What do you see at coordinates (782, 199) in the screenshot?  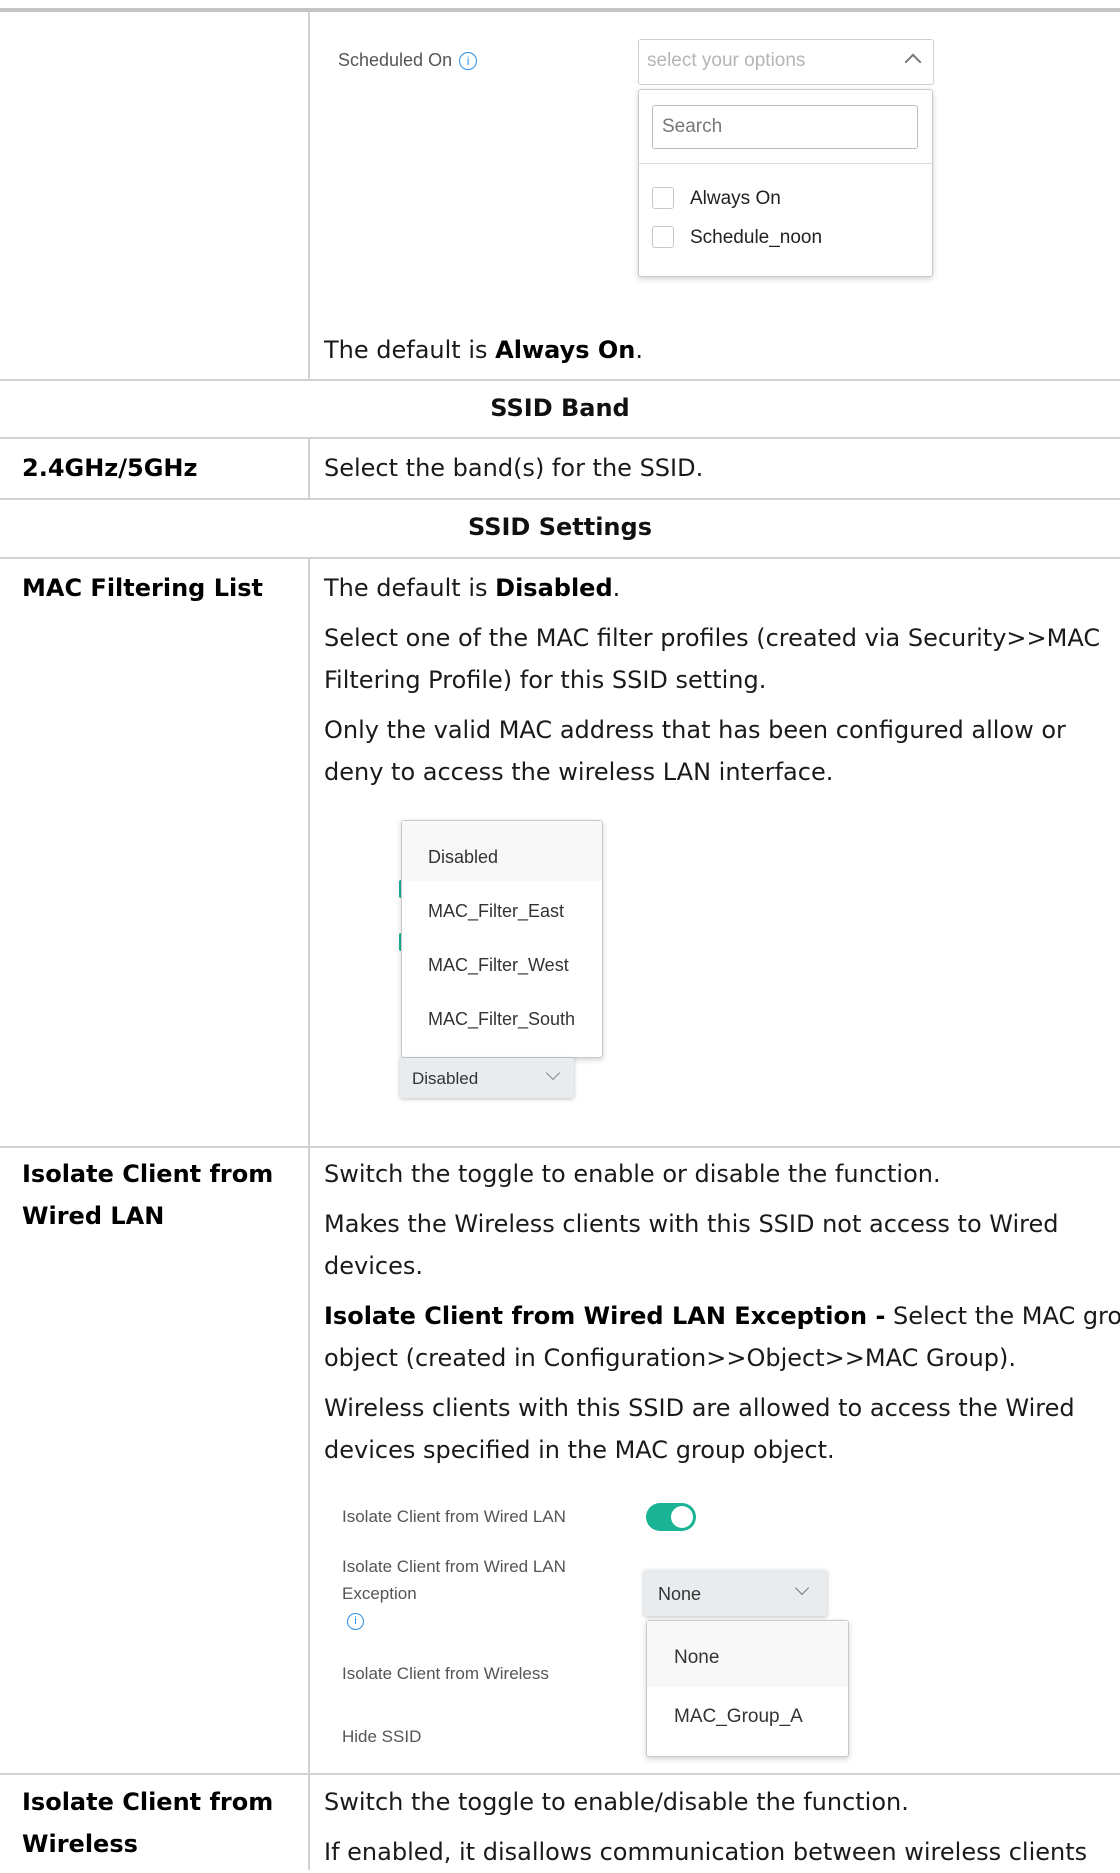 I see `option-always-on: Always On` at bounding box center [782, 199].